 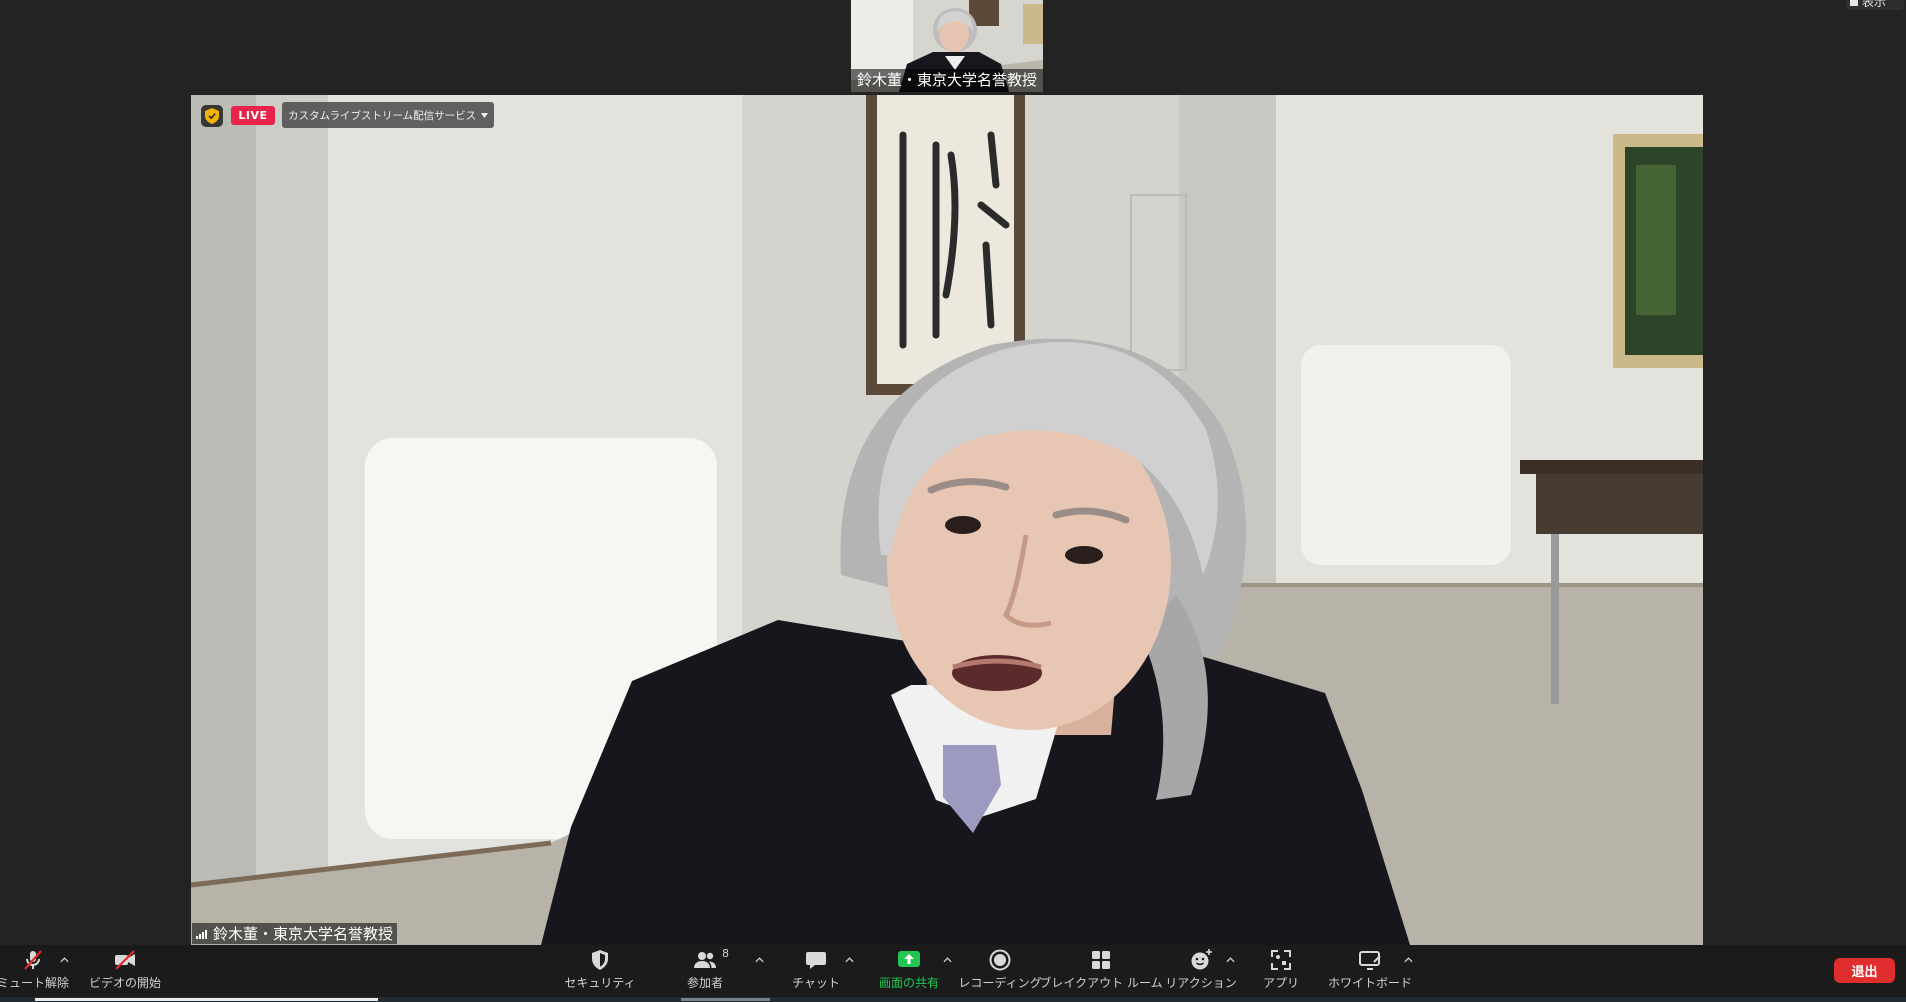 I want to click on reactions-label: リアクション, so click(x=1201, y=983).